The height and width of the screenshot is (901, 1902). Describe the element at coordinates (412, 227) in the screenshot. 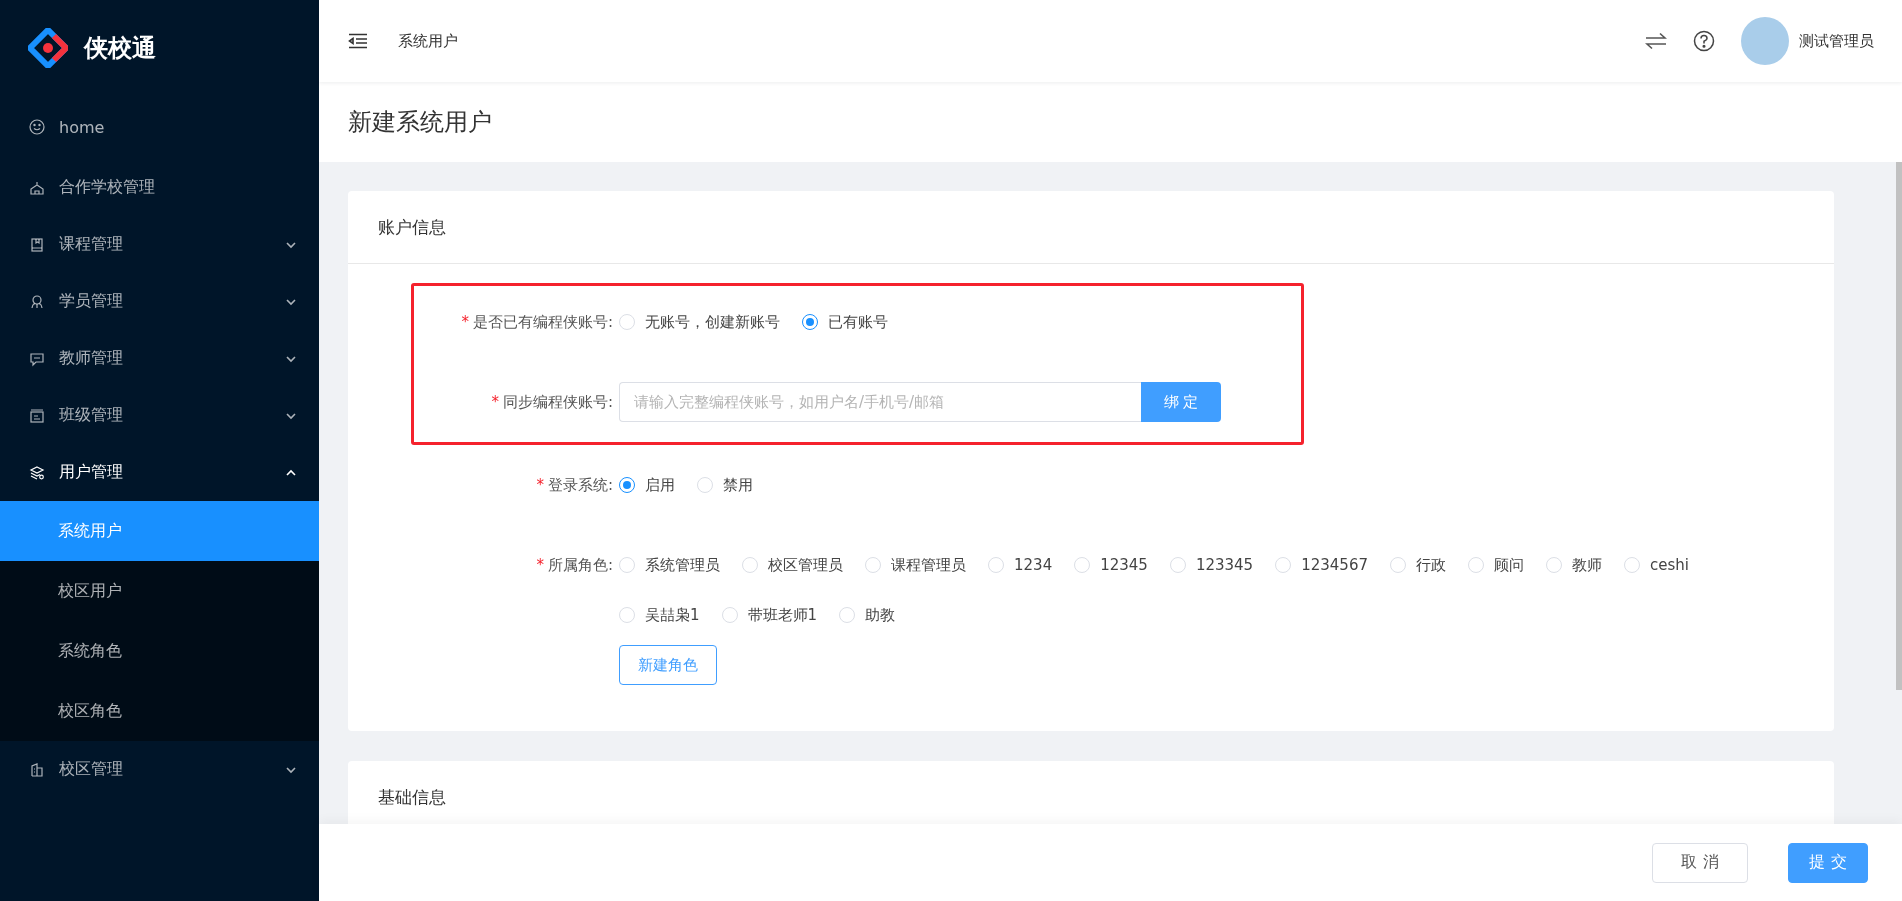

I see `section-title: 账户信息` at that location.